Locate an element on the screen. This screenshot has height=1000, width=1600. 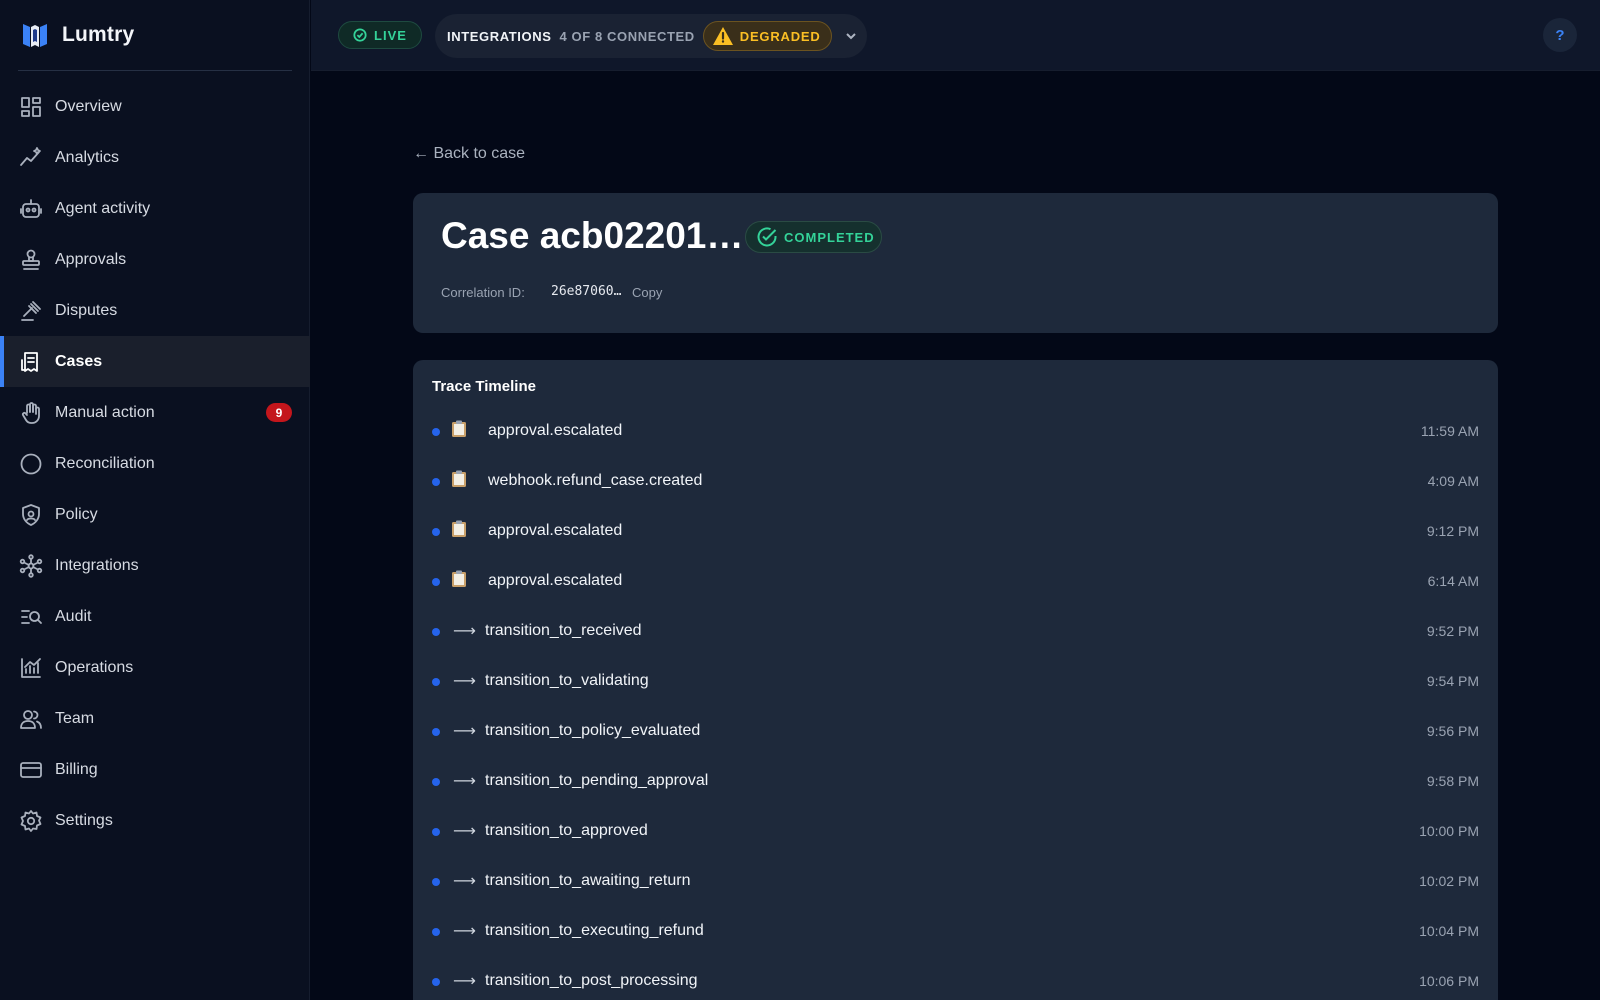
sidebar-item-analytics: Analytics is located at coordinates (155, 157).